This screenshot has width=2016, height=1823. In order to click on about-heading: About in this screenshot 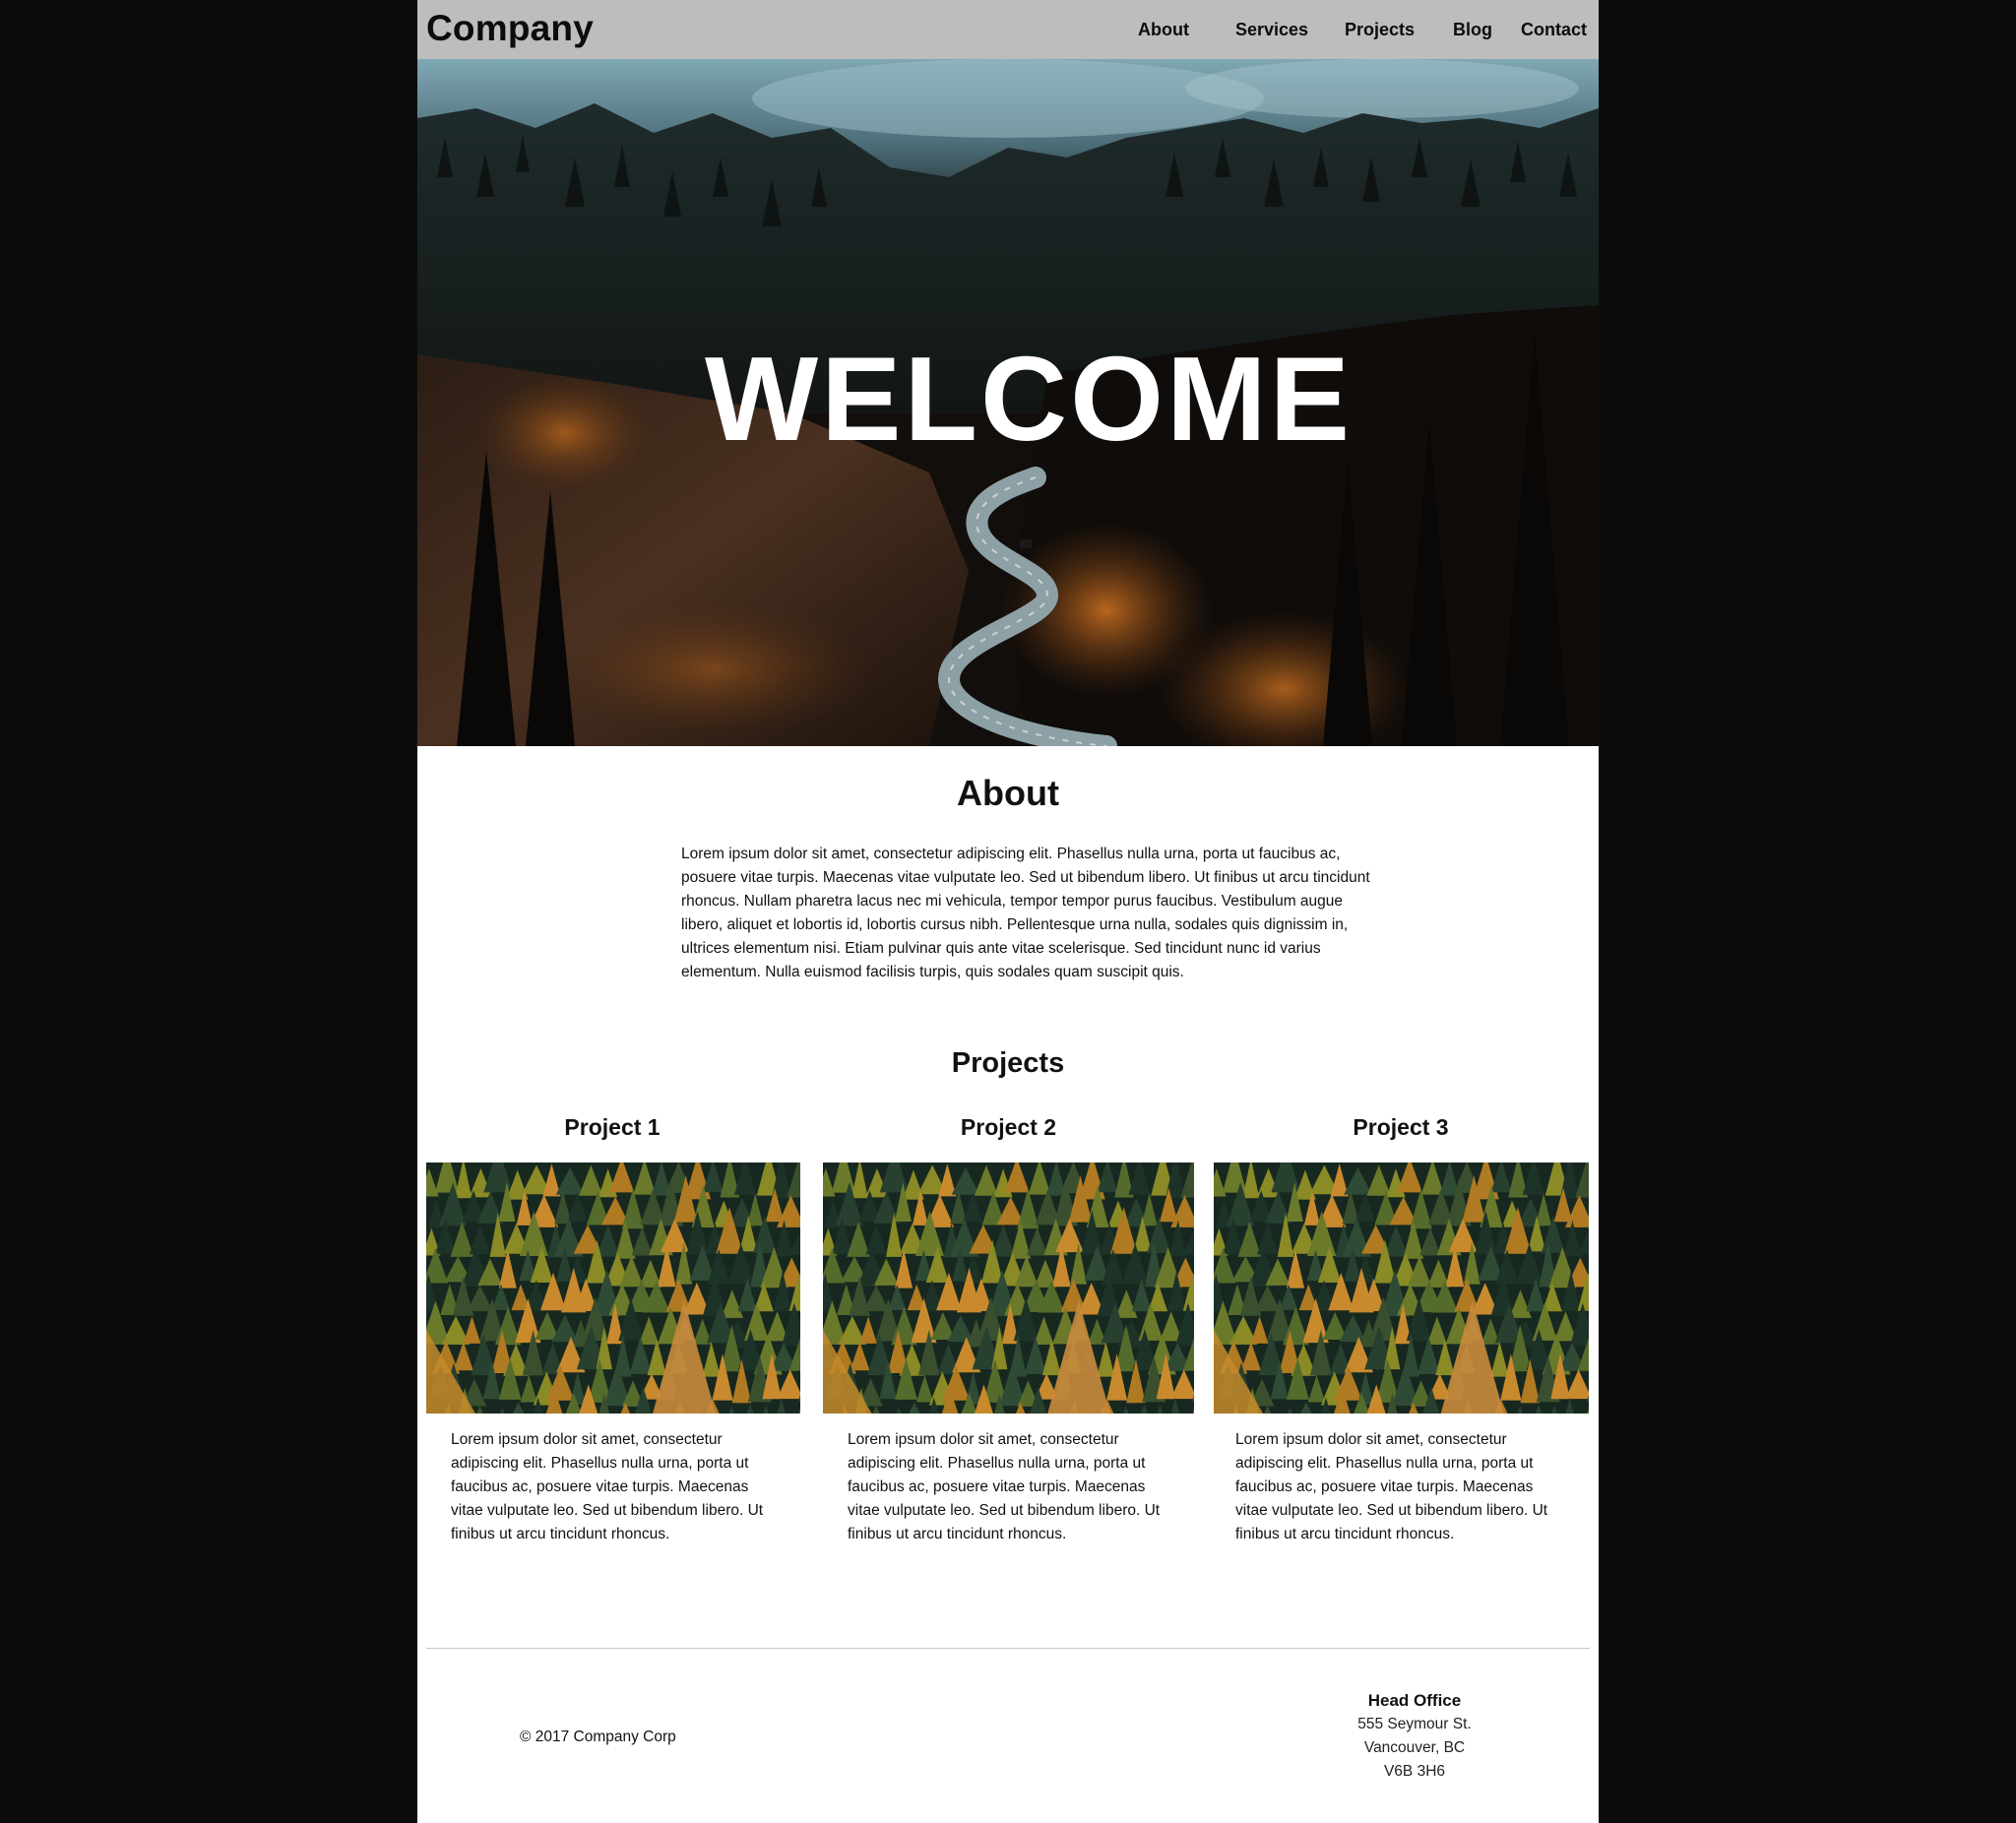, I will do `click(1008, 793)`.